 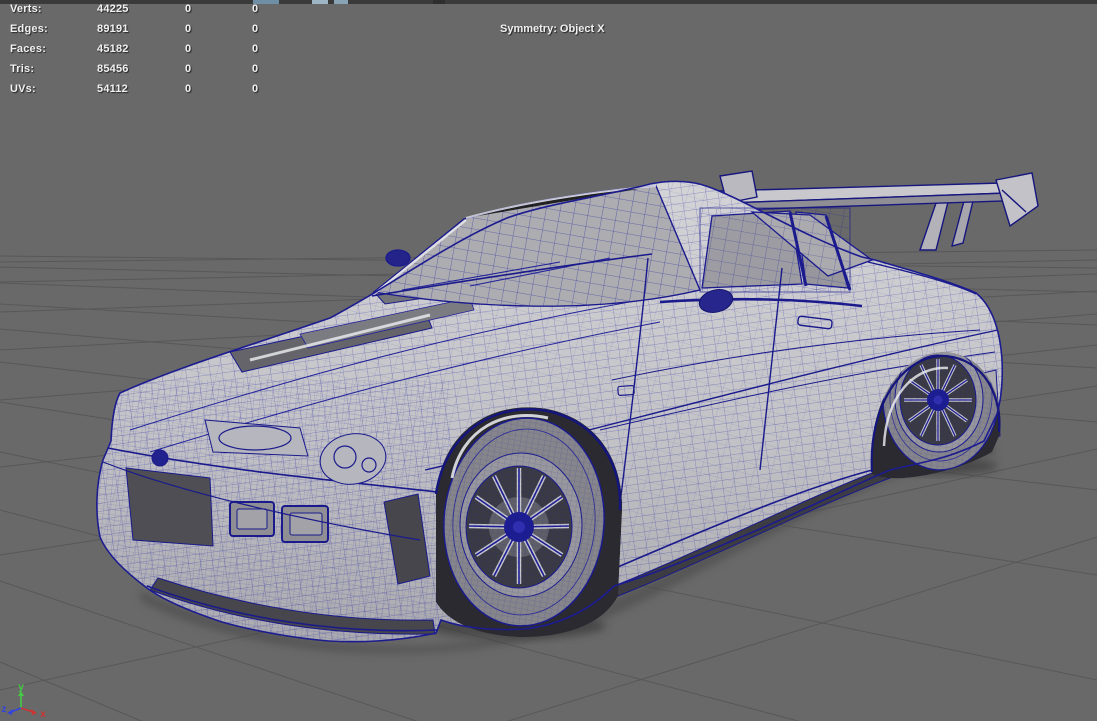 I want to click on axis-label-y: y, so click(x=21, y=687).